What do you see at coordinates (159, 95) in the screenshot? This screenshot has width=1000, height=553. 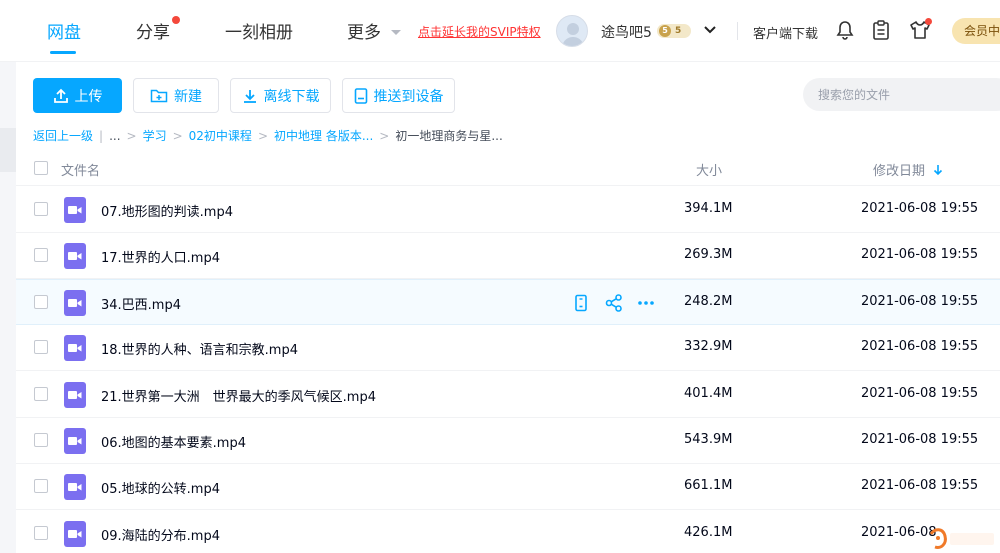 I see `new-folder-icon` at bounding box center [159, 95].